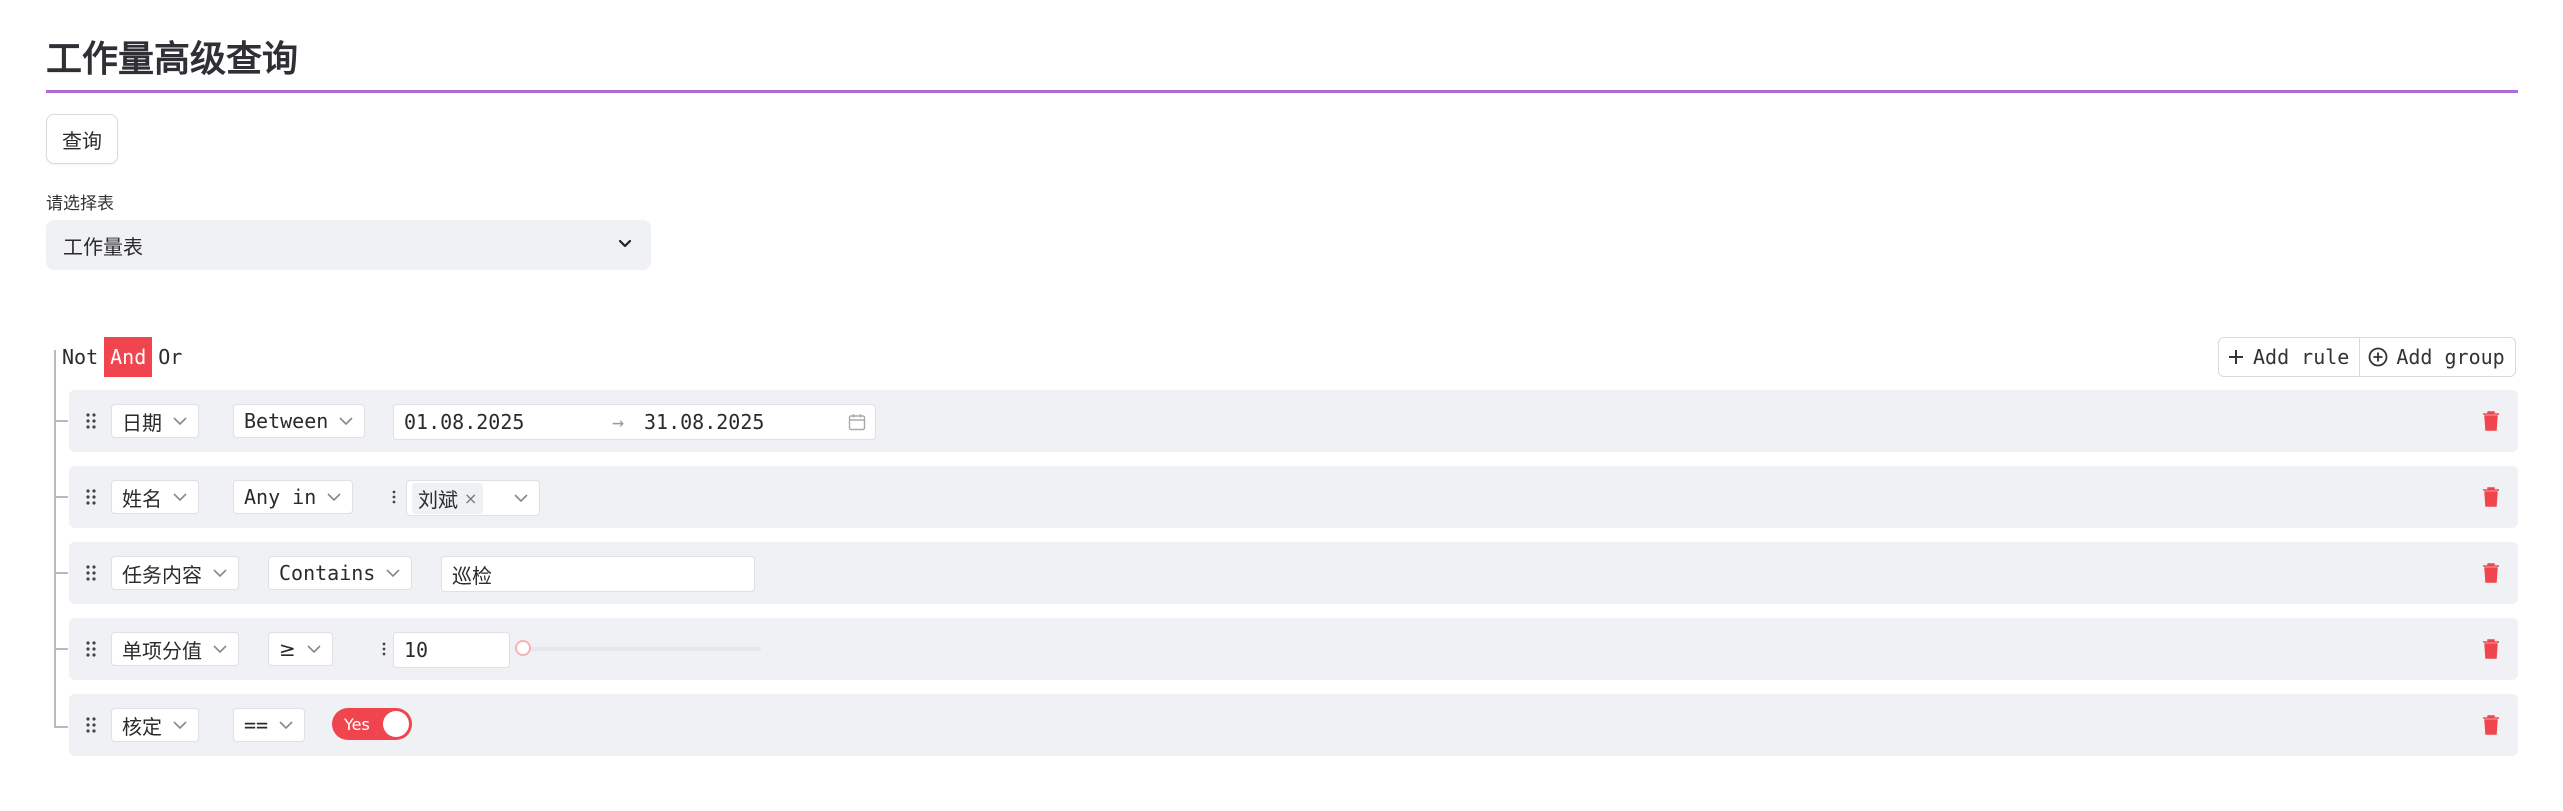  I want to click on operator-select-value: Any in, so click(280, 497).